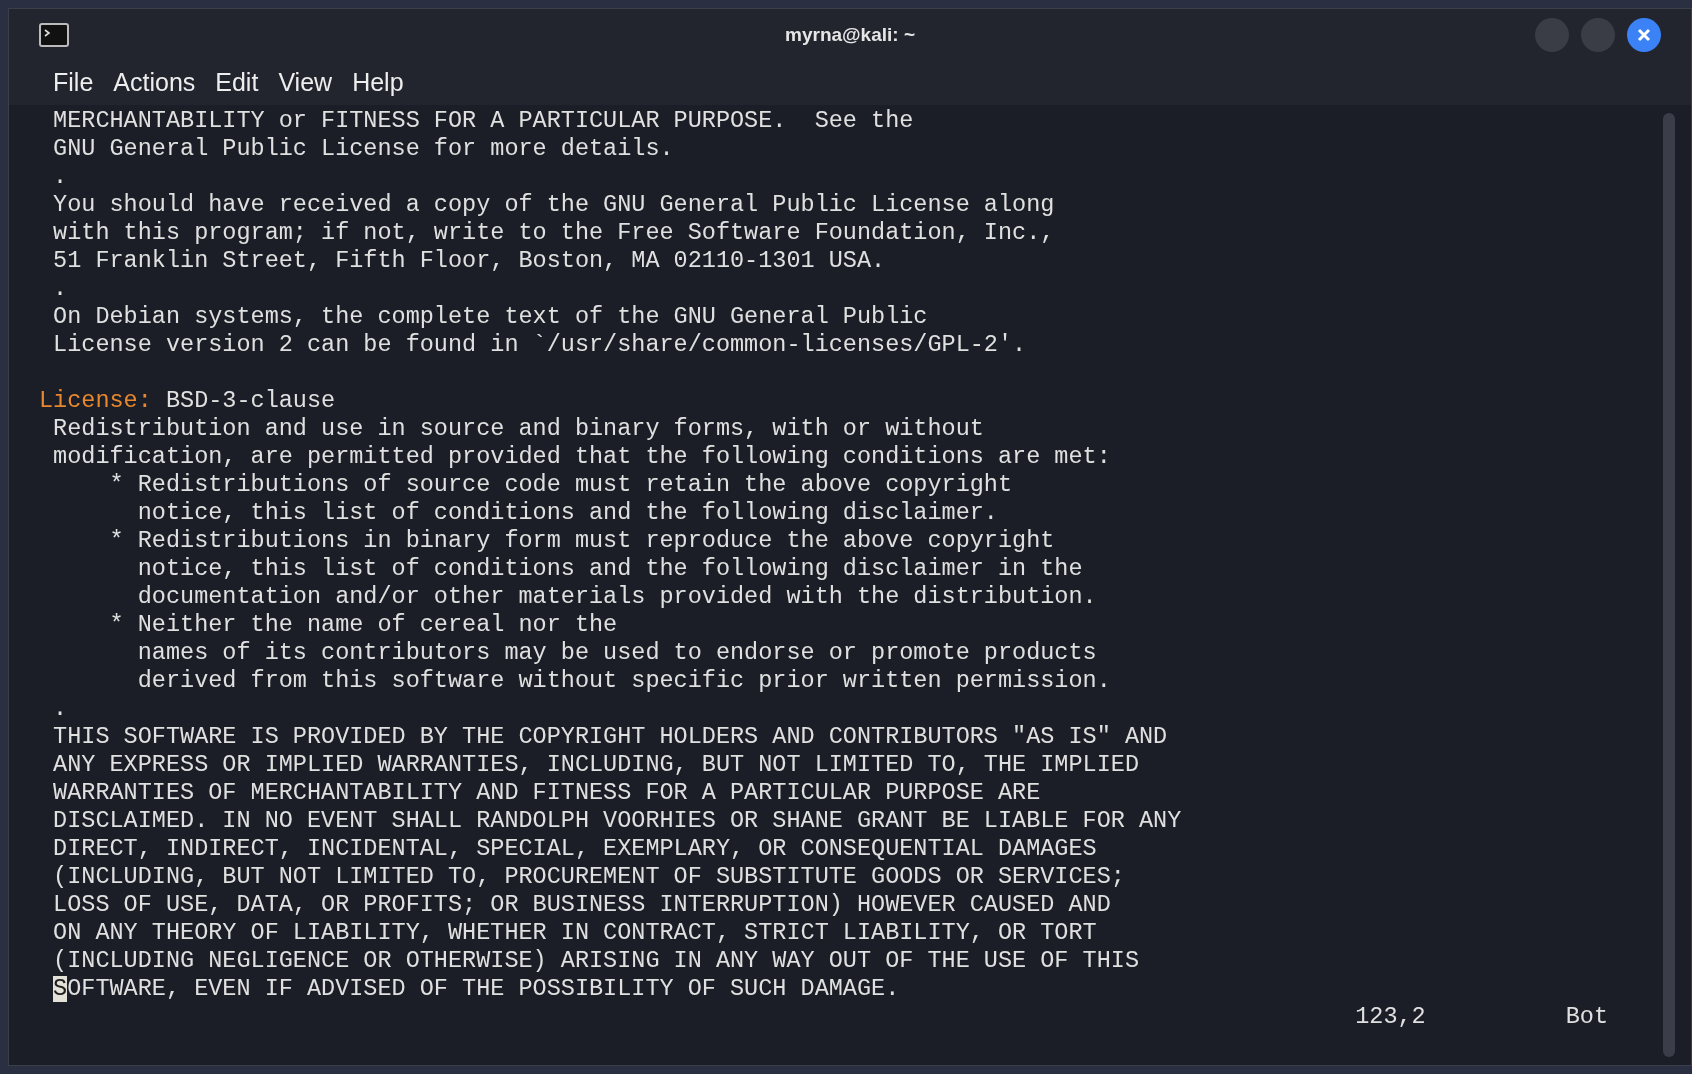 Image resolution: width=1692 pixels, height=1074 pixels. What do you see at coordinates (617, 820) in the screenshot?
I see `terminal-line: DISCLAIMED. IN NO EVENT SHALL RANDOLPH VOORHIES OR SHANE GRANT BE LIABLE FOR ANY` at bounding box center [617, 820].